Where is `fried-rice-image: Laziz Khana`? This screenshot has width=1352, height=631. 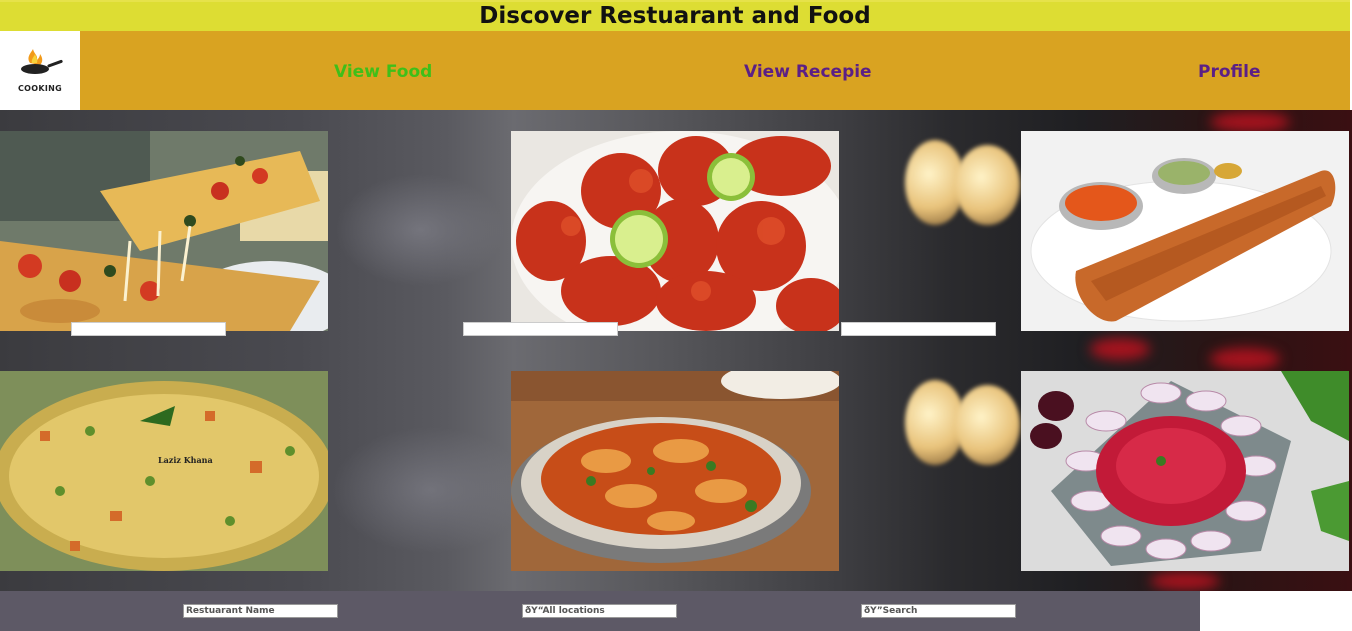
fried-rice-image: Laziz Khana is located at coordinates (164, 471).